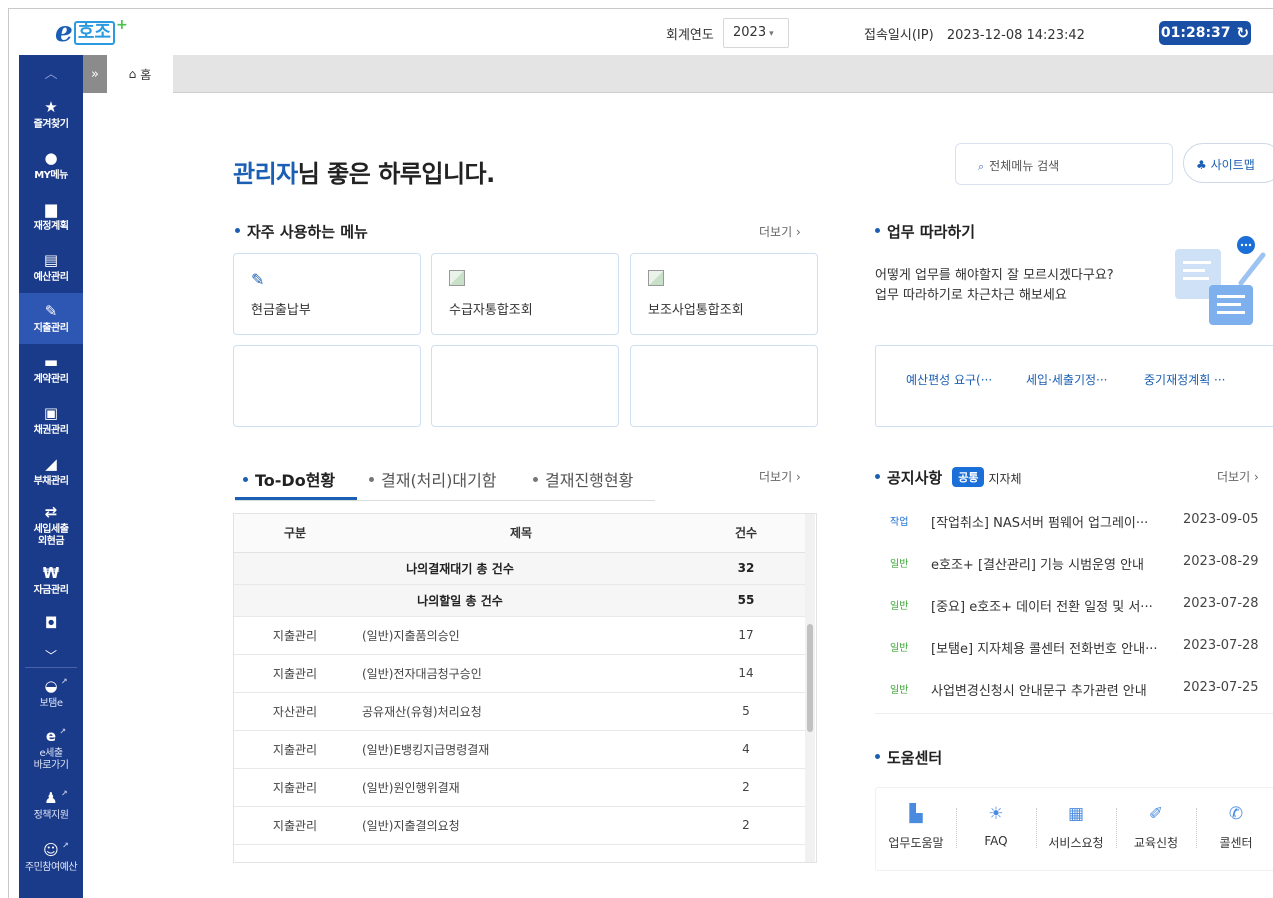 This screenshot has width=1273, height=898. I want to click on todo-more-link: 더보기 ›, so click(780, 476).